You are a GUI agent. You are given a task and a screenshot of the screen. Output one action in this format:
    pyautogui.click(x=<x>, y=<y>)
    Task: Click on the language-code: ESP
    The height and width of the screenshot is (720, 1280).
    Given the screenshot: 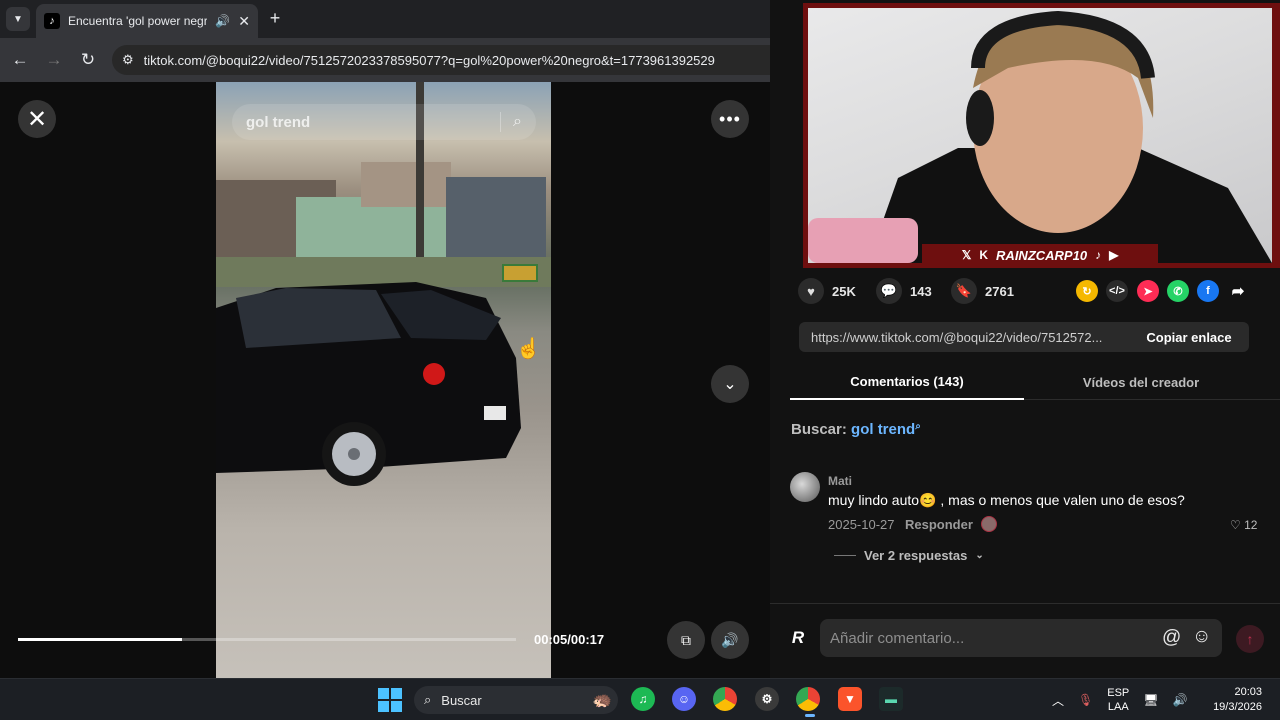 What is the action you would take?
    pyautogui.click(x=1118, y=693)
    